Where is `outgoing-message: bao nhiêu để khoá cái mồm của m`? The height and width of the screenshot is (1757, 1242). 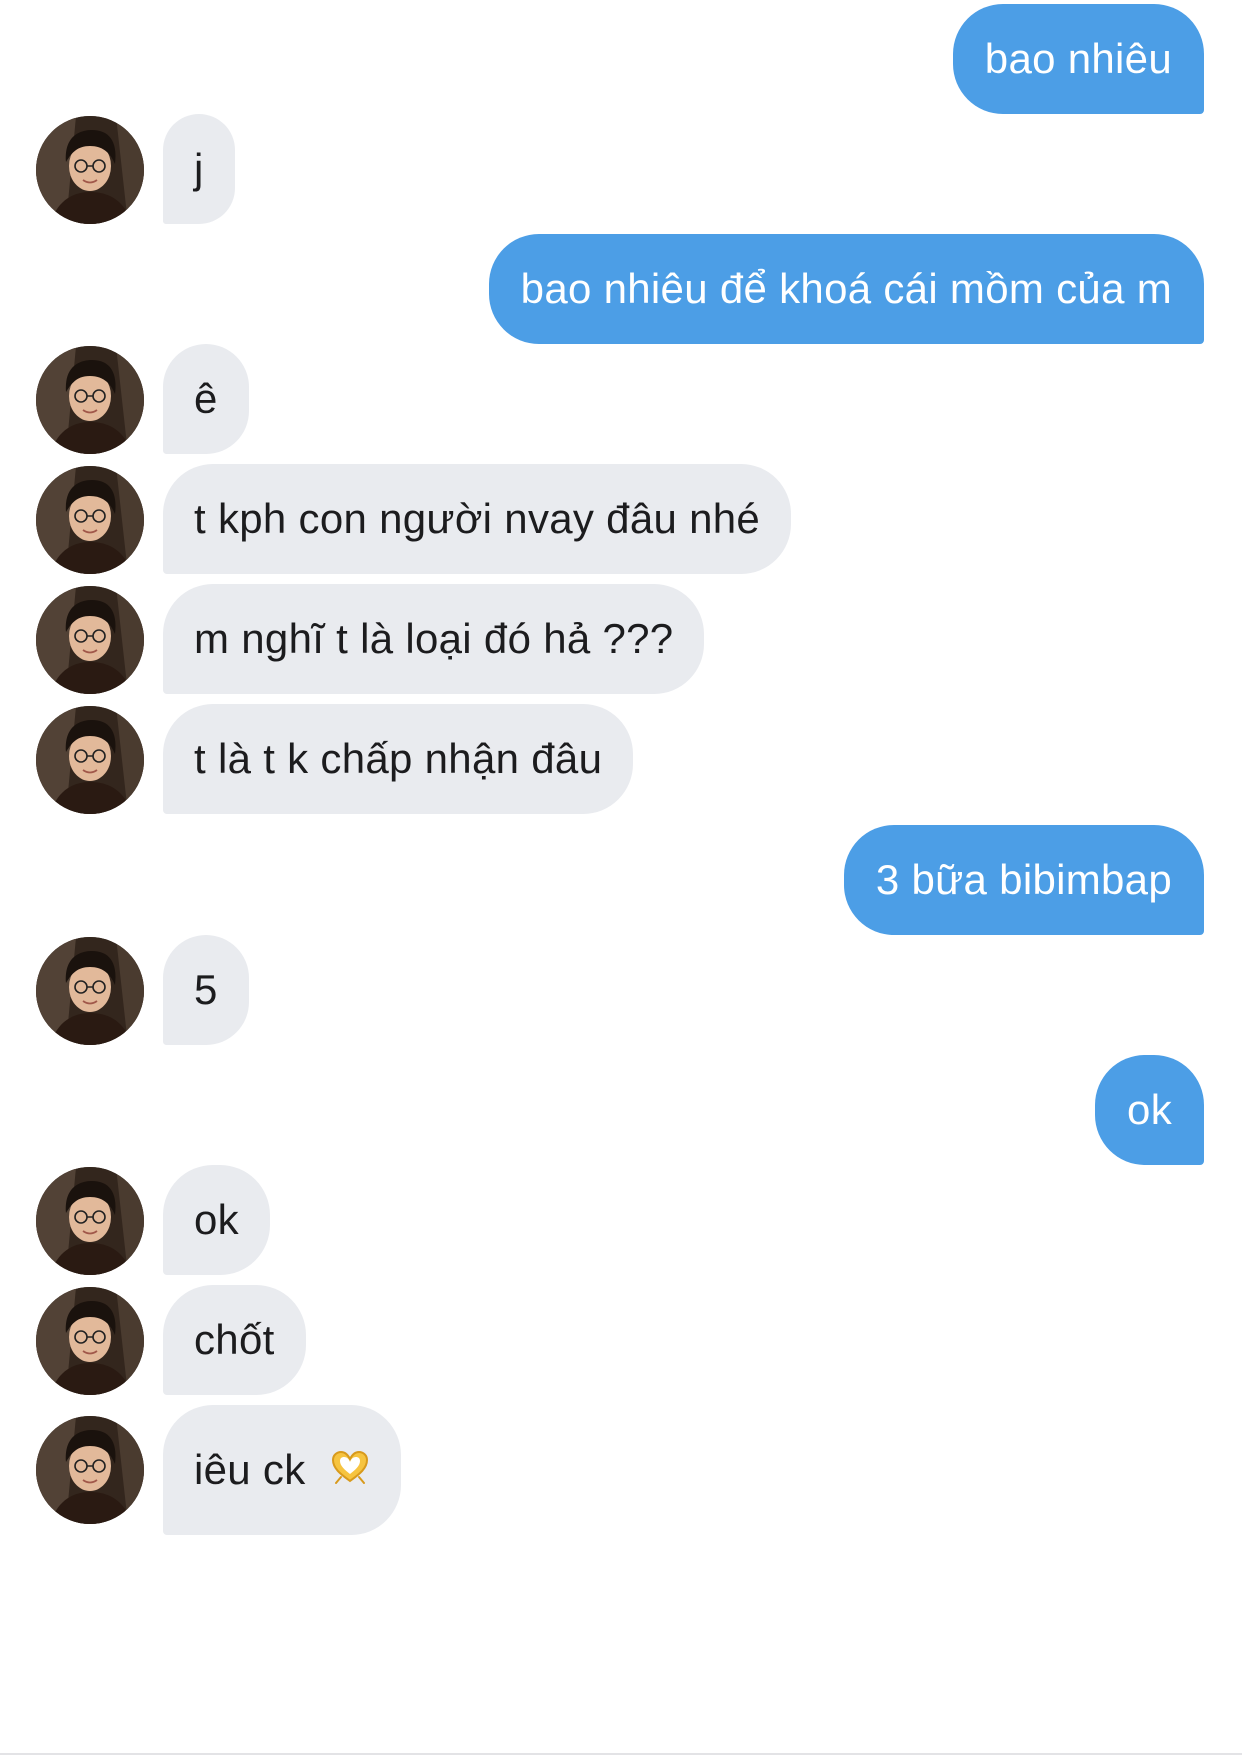
outgoing-message: bao nhiêu để khoá cái mồm của m is located at coordinates (846, 289).